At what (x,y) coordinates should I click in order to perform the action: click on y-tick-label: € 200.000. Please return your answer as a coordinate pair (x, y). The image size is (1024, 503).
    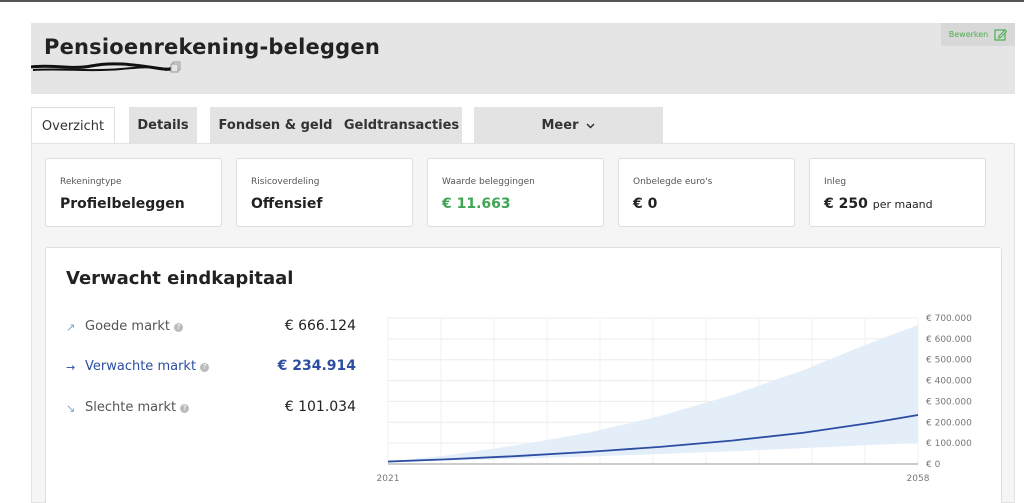
    Looking at the image, I should click on (949, 423).